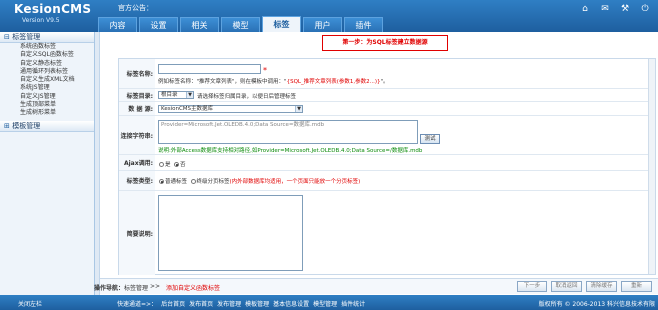  Describe the element at coordinates (137, 95) in the screenshot. I see `tag-dir-label: 标签目录:` at that location.